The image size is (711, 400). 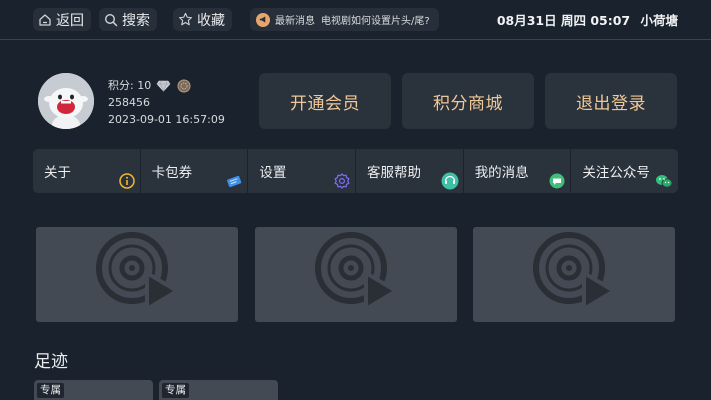 What do you see at coordinates (185, 19) in the screenshot?
I see `star-icon` at bounding box center [185, 19].